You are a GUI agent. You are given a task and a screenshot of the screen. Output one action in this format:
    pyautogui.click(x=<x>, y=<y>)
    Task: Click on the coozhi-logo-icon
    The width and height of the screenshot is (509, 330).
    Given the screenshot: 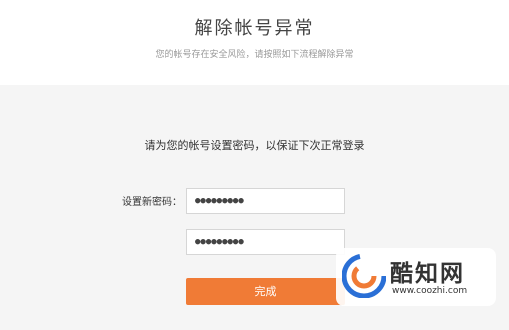 What is the action you would take?
    pyautogui.click(x=364, y=276)
    